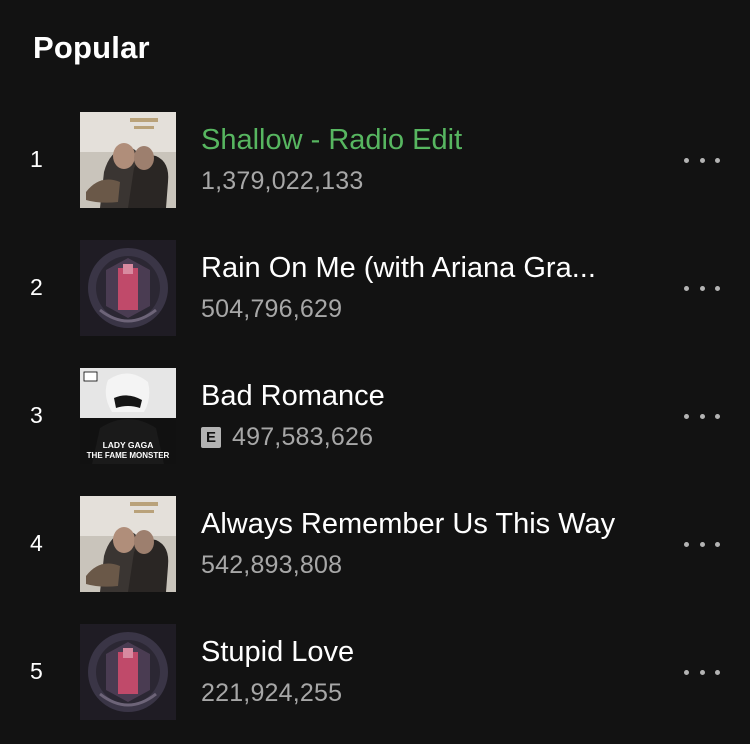  What do you see at coordinates (36, 159) in the screenshot?
I see `track-number: 1` at bounding box center [36, 159].